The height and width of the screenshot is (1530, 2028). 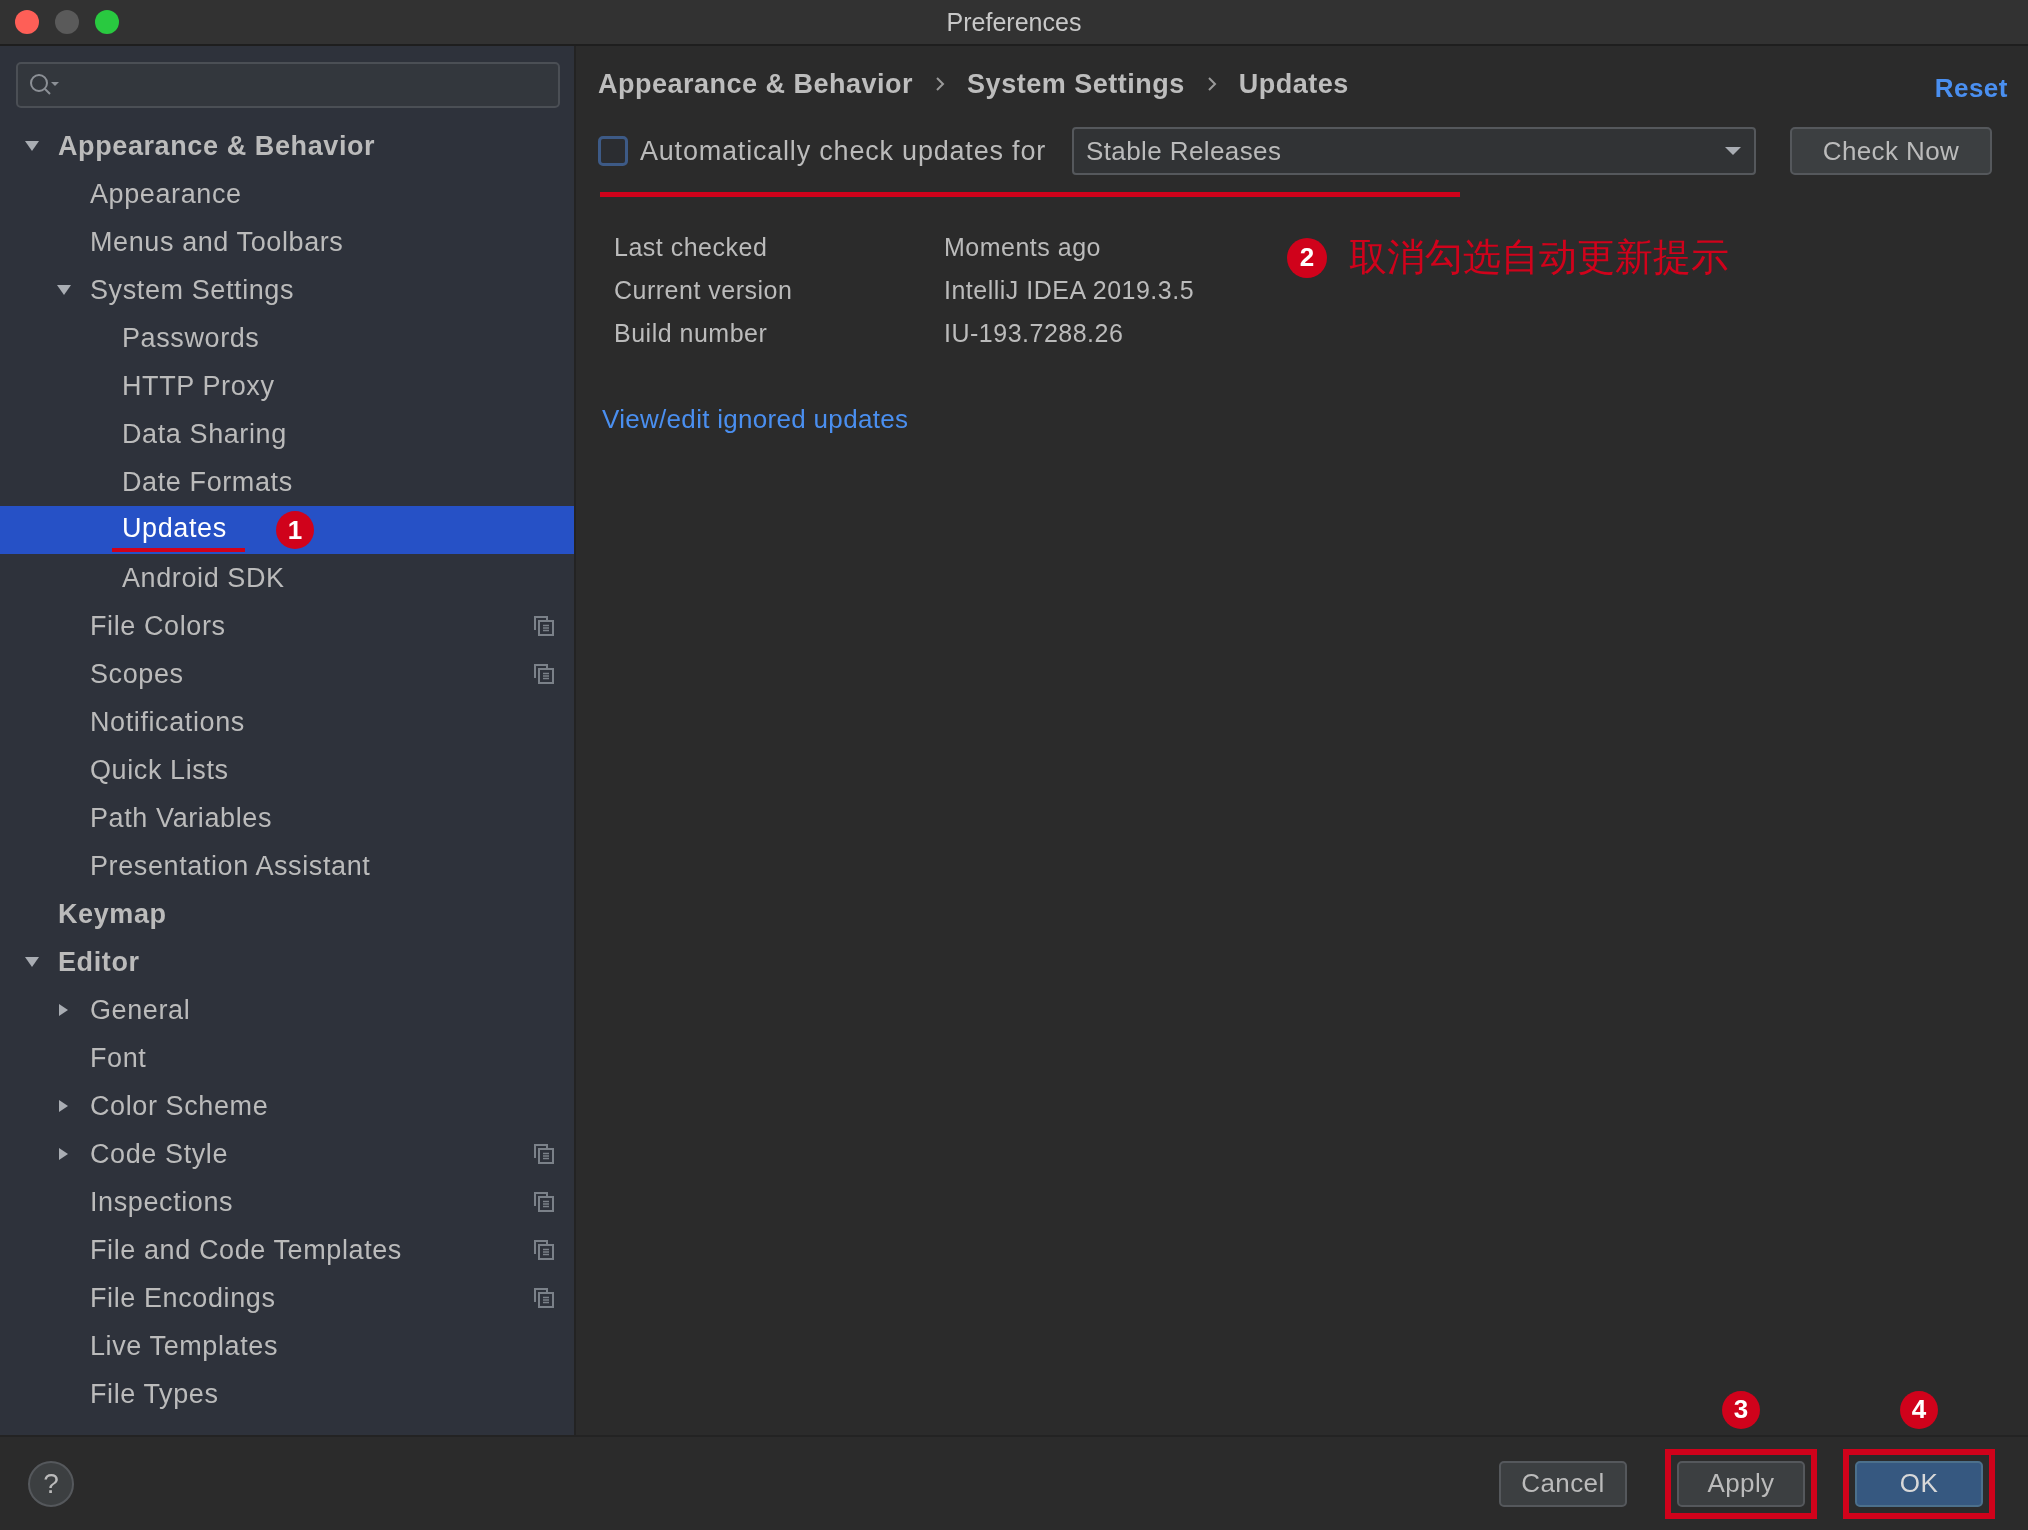 What do you see at coordinates (691, 247) in the screenshot?
I see `info-label: Last checked` at bounding box center [691, 247].